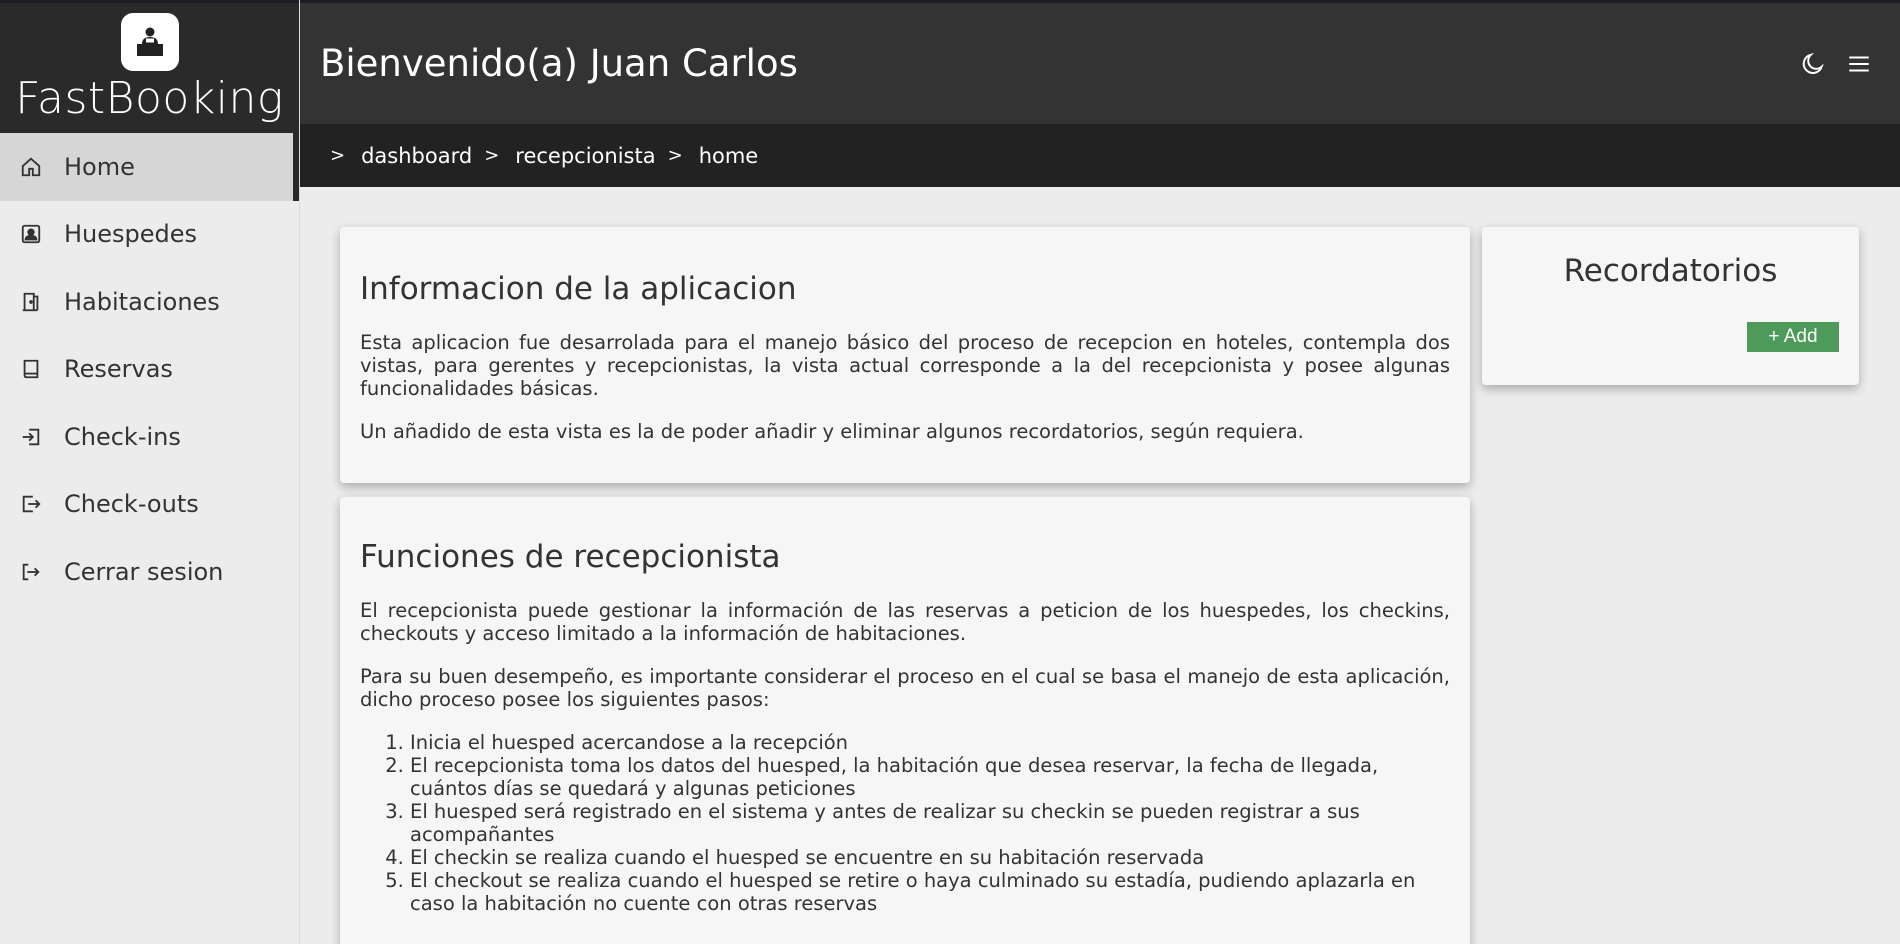  I want to click on page-title: Bienvenido(a) Juan Carlos, so click(559, 63).